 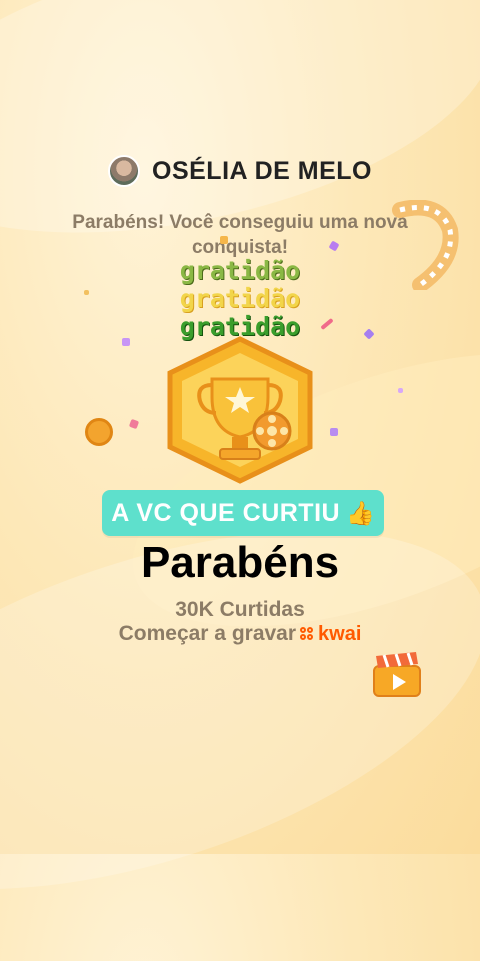 What do you see at coordinates (240, 609) in the screenshot?
I see `likes-count: 30K Curtidas` at bounding box center [240, 609].